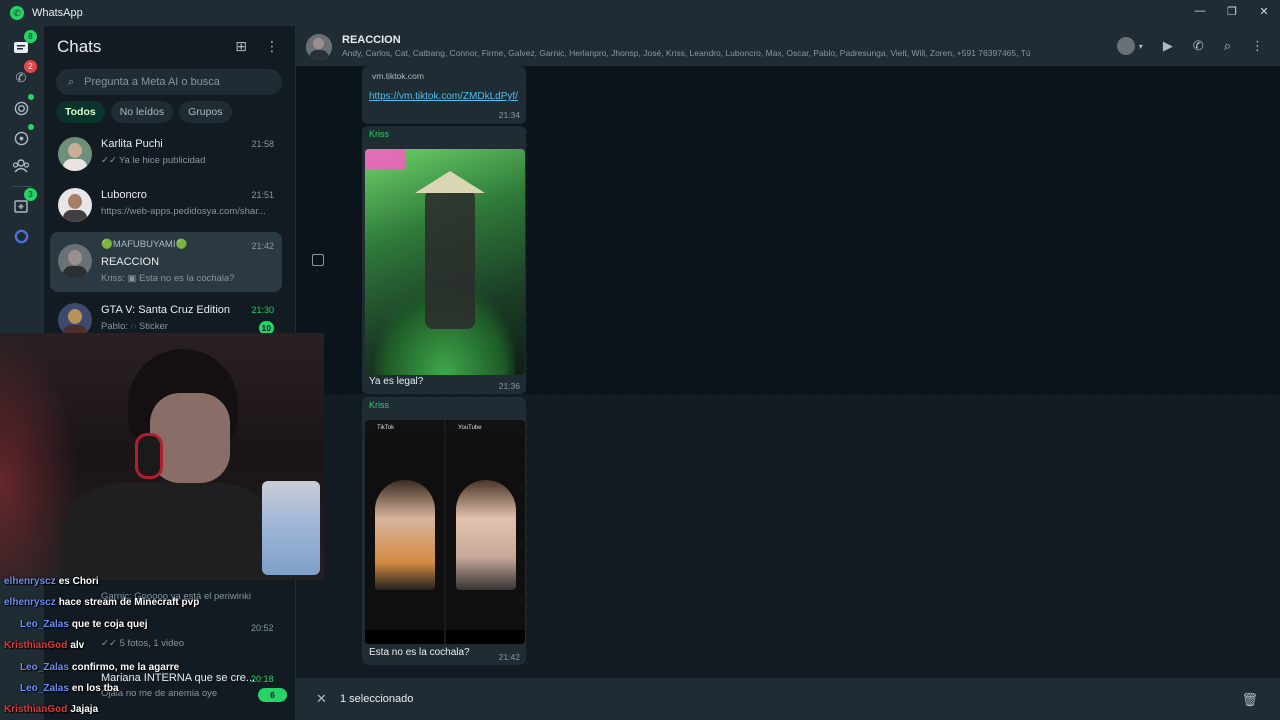 This screenshot has height=720, width=1280. What do you see at coordinates (100, 667) in the screenshot?
I see `stream-chat-line: Leo_Zalas confirmo, me la agarre` at bounding box center [100, 667].